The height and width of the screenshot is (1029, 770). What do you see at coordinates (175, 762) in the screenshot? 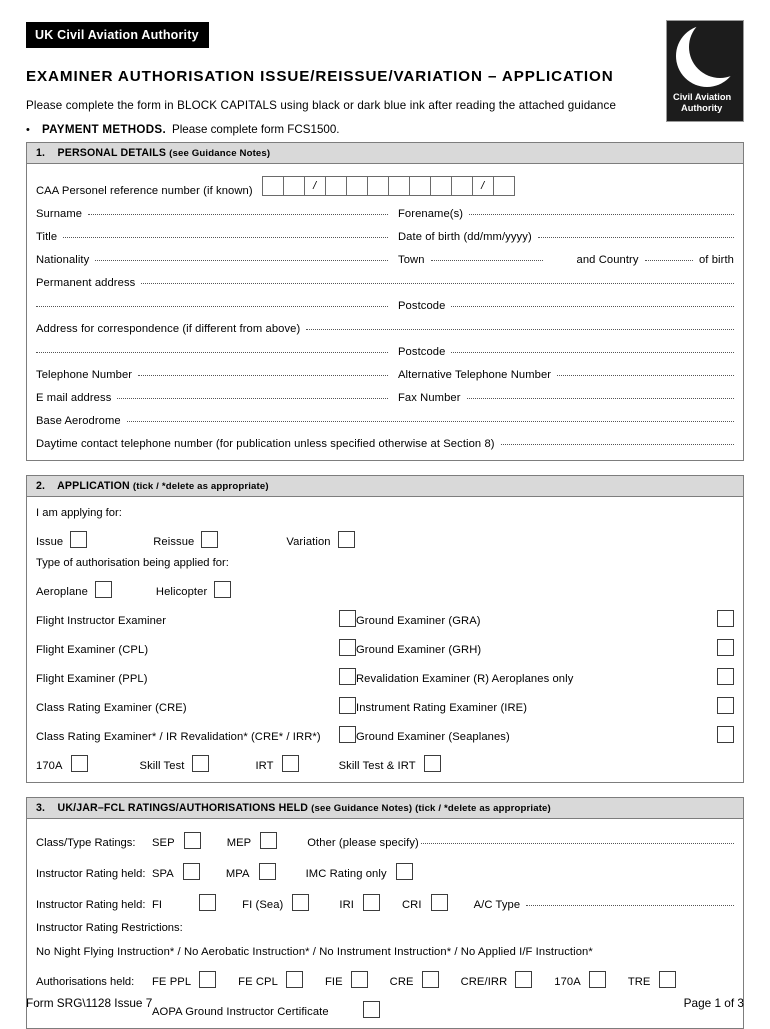
I see `option-skill-test: Skill Test` at bounding box center [175, 762].